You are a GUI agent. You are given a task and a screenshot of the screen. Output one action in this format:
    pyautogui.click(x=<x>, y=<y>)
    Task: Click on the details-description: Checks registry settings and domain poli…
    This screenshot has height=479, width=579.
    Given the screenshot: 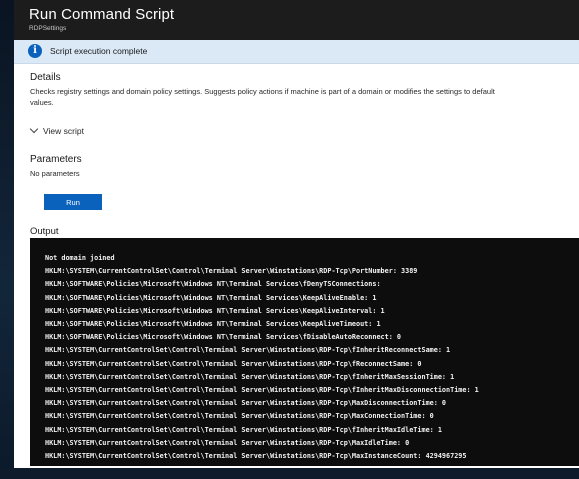 What is the action you would take?
    pyautogui.click(x=300, y=97)
    